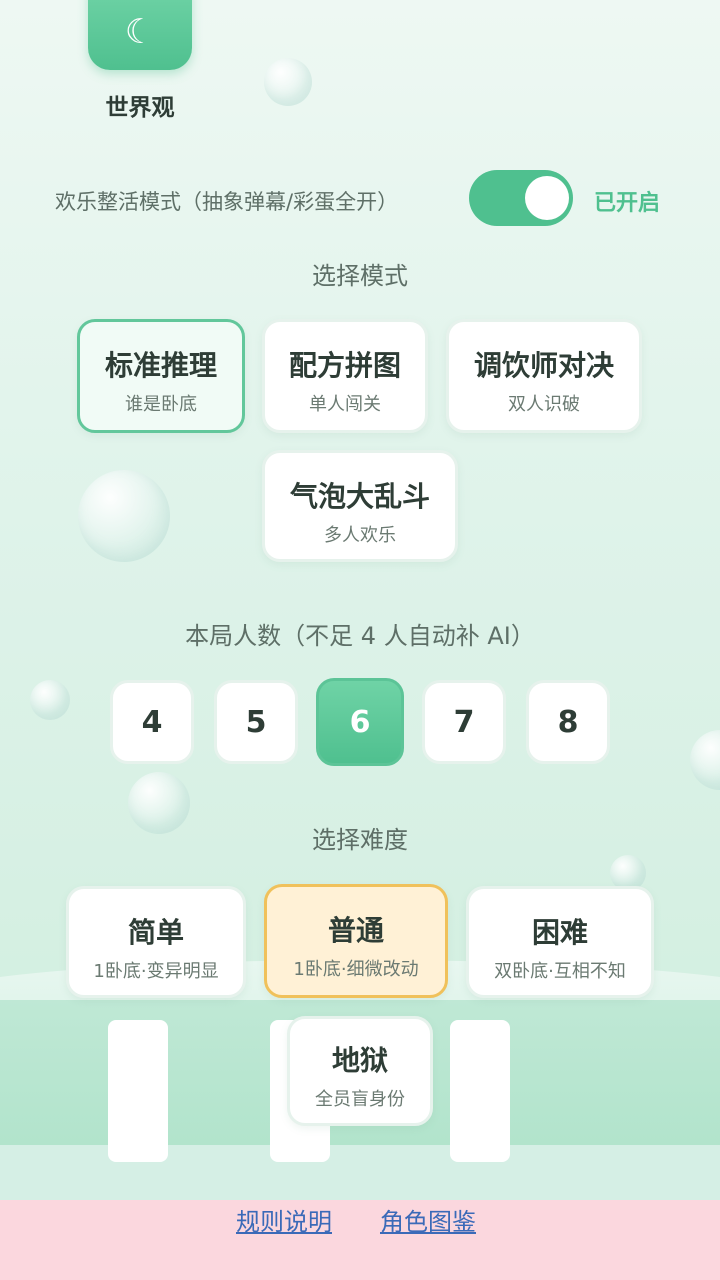 This screenshot has height=1280, width=720. I want to click on world-view-label: 世界观, so click(140, 108).